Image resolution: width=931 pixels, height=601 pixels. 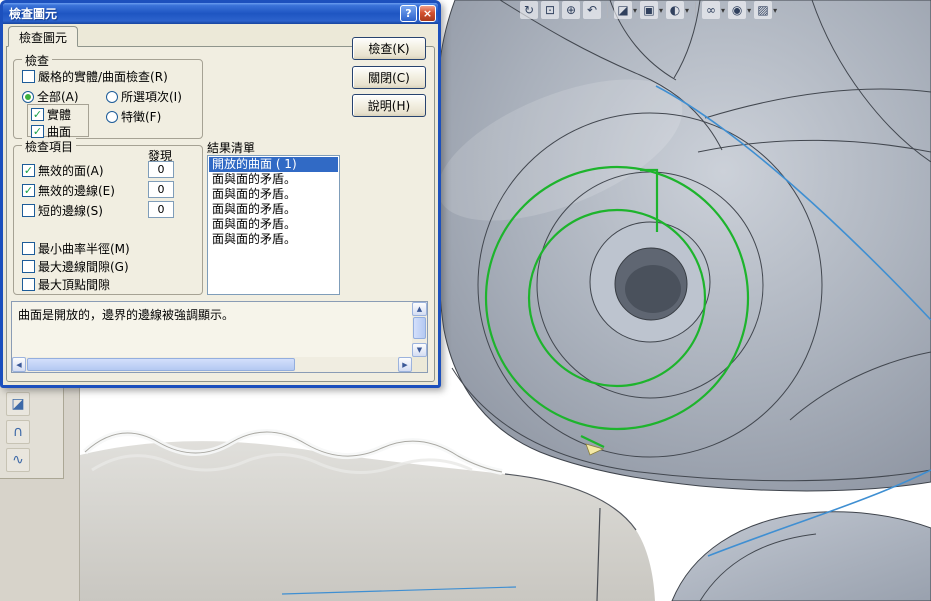 I want to click on zoom-to-fit-icon: ⊡, so click(x=550, y=10).